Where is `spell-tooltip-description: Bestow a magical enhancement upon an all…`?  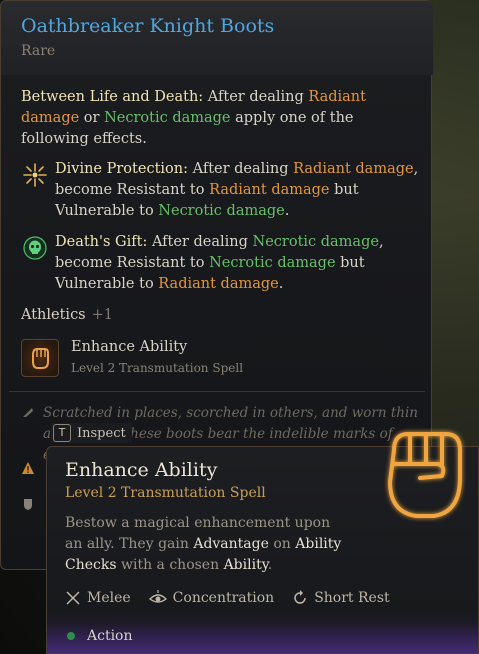 spell-tooltip-description: Bestow a magical enhancement upon an all… is located at coordinates (205, 544).